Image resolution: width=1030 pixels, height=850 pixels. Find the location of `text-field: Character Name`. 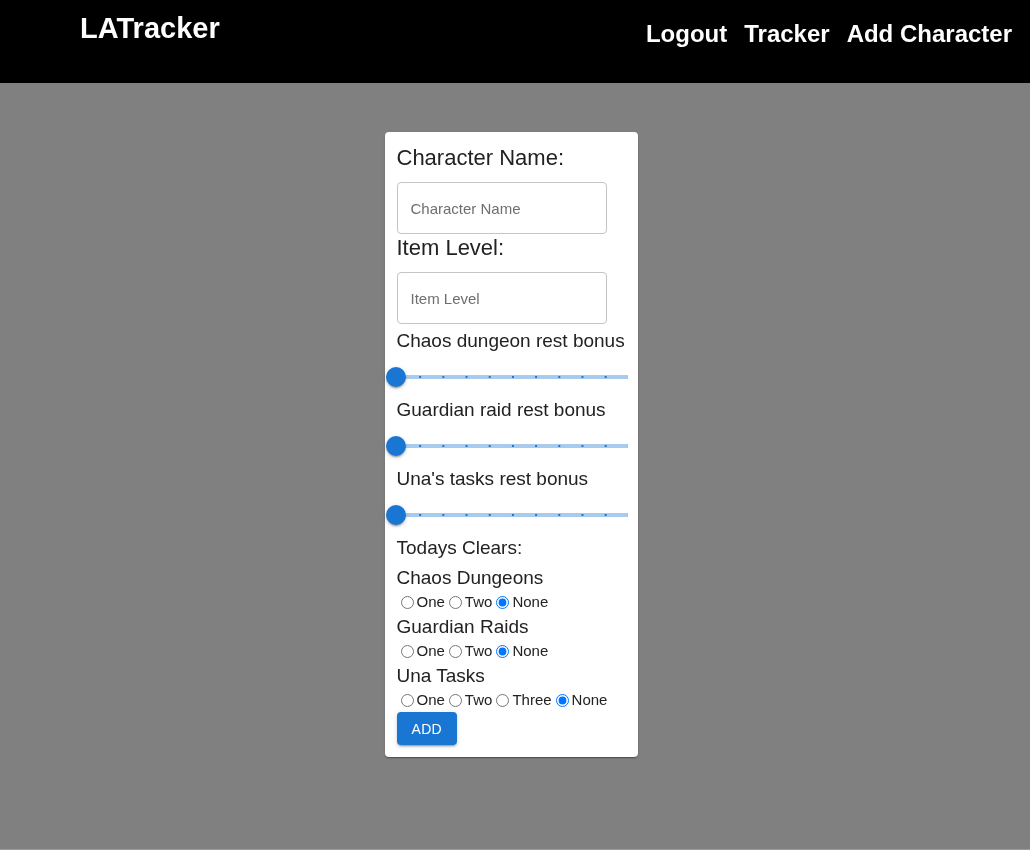

text-field: Character Name is located at coordinates (501, 208).